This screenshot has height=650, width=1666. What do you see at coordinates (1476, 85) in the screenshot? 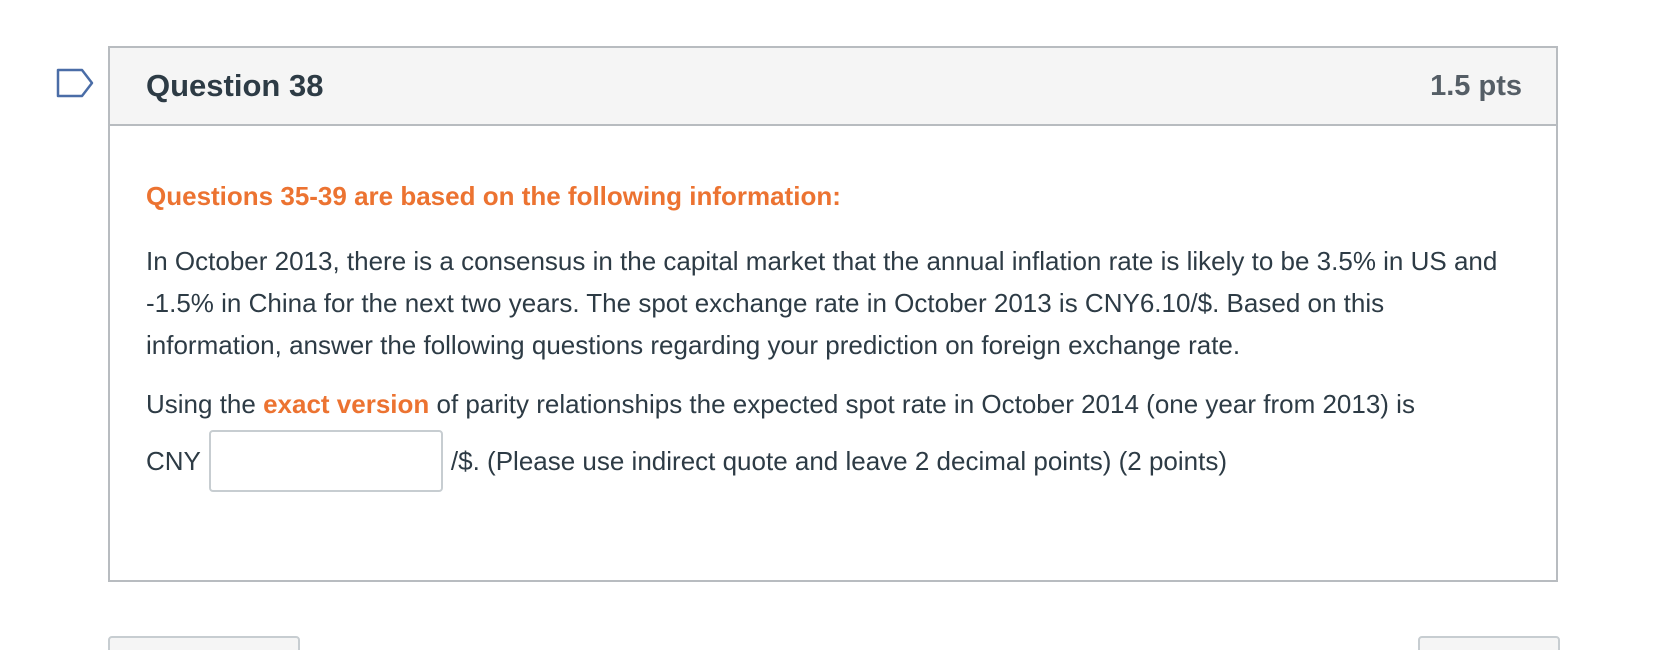
I see `question-points: 1.5 pts` at bounding box center [1476, 85].